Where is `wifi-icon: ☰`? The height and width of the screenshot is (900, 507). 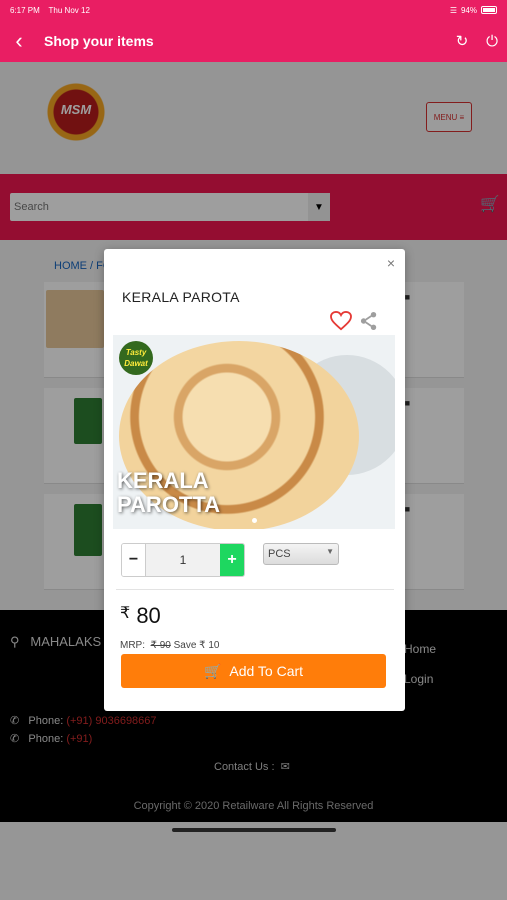
wifi-icon: ☰ is located at coordinates (453, 10).